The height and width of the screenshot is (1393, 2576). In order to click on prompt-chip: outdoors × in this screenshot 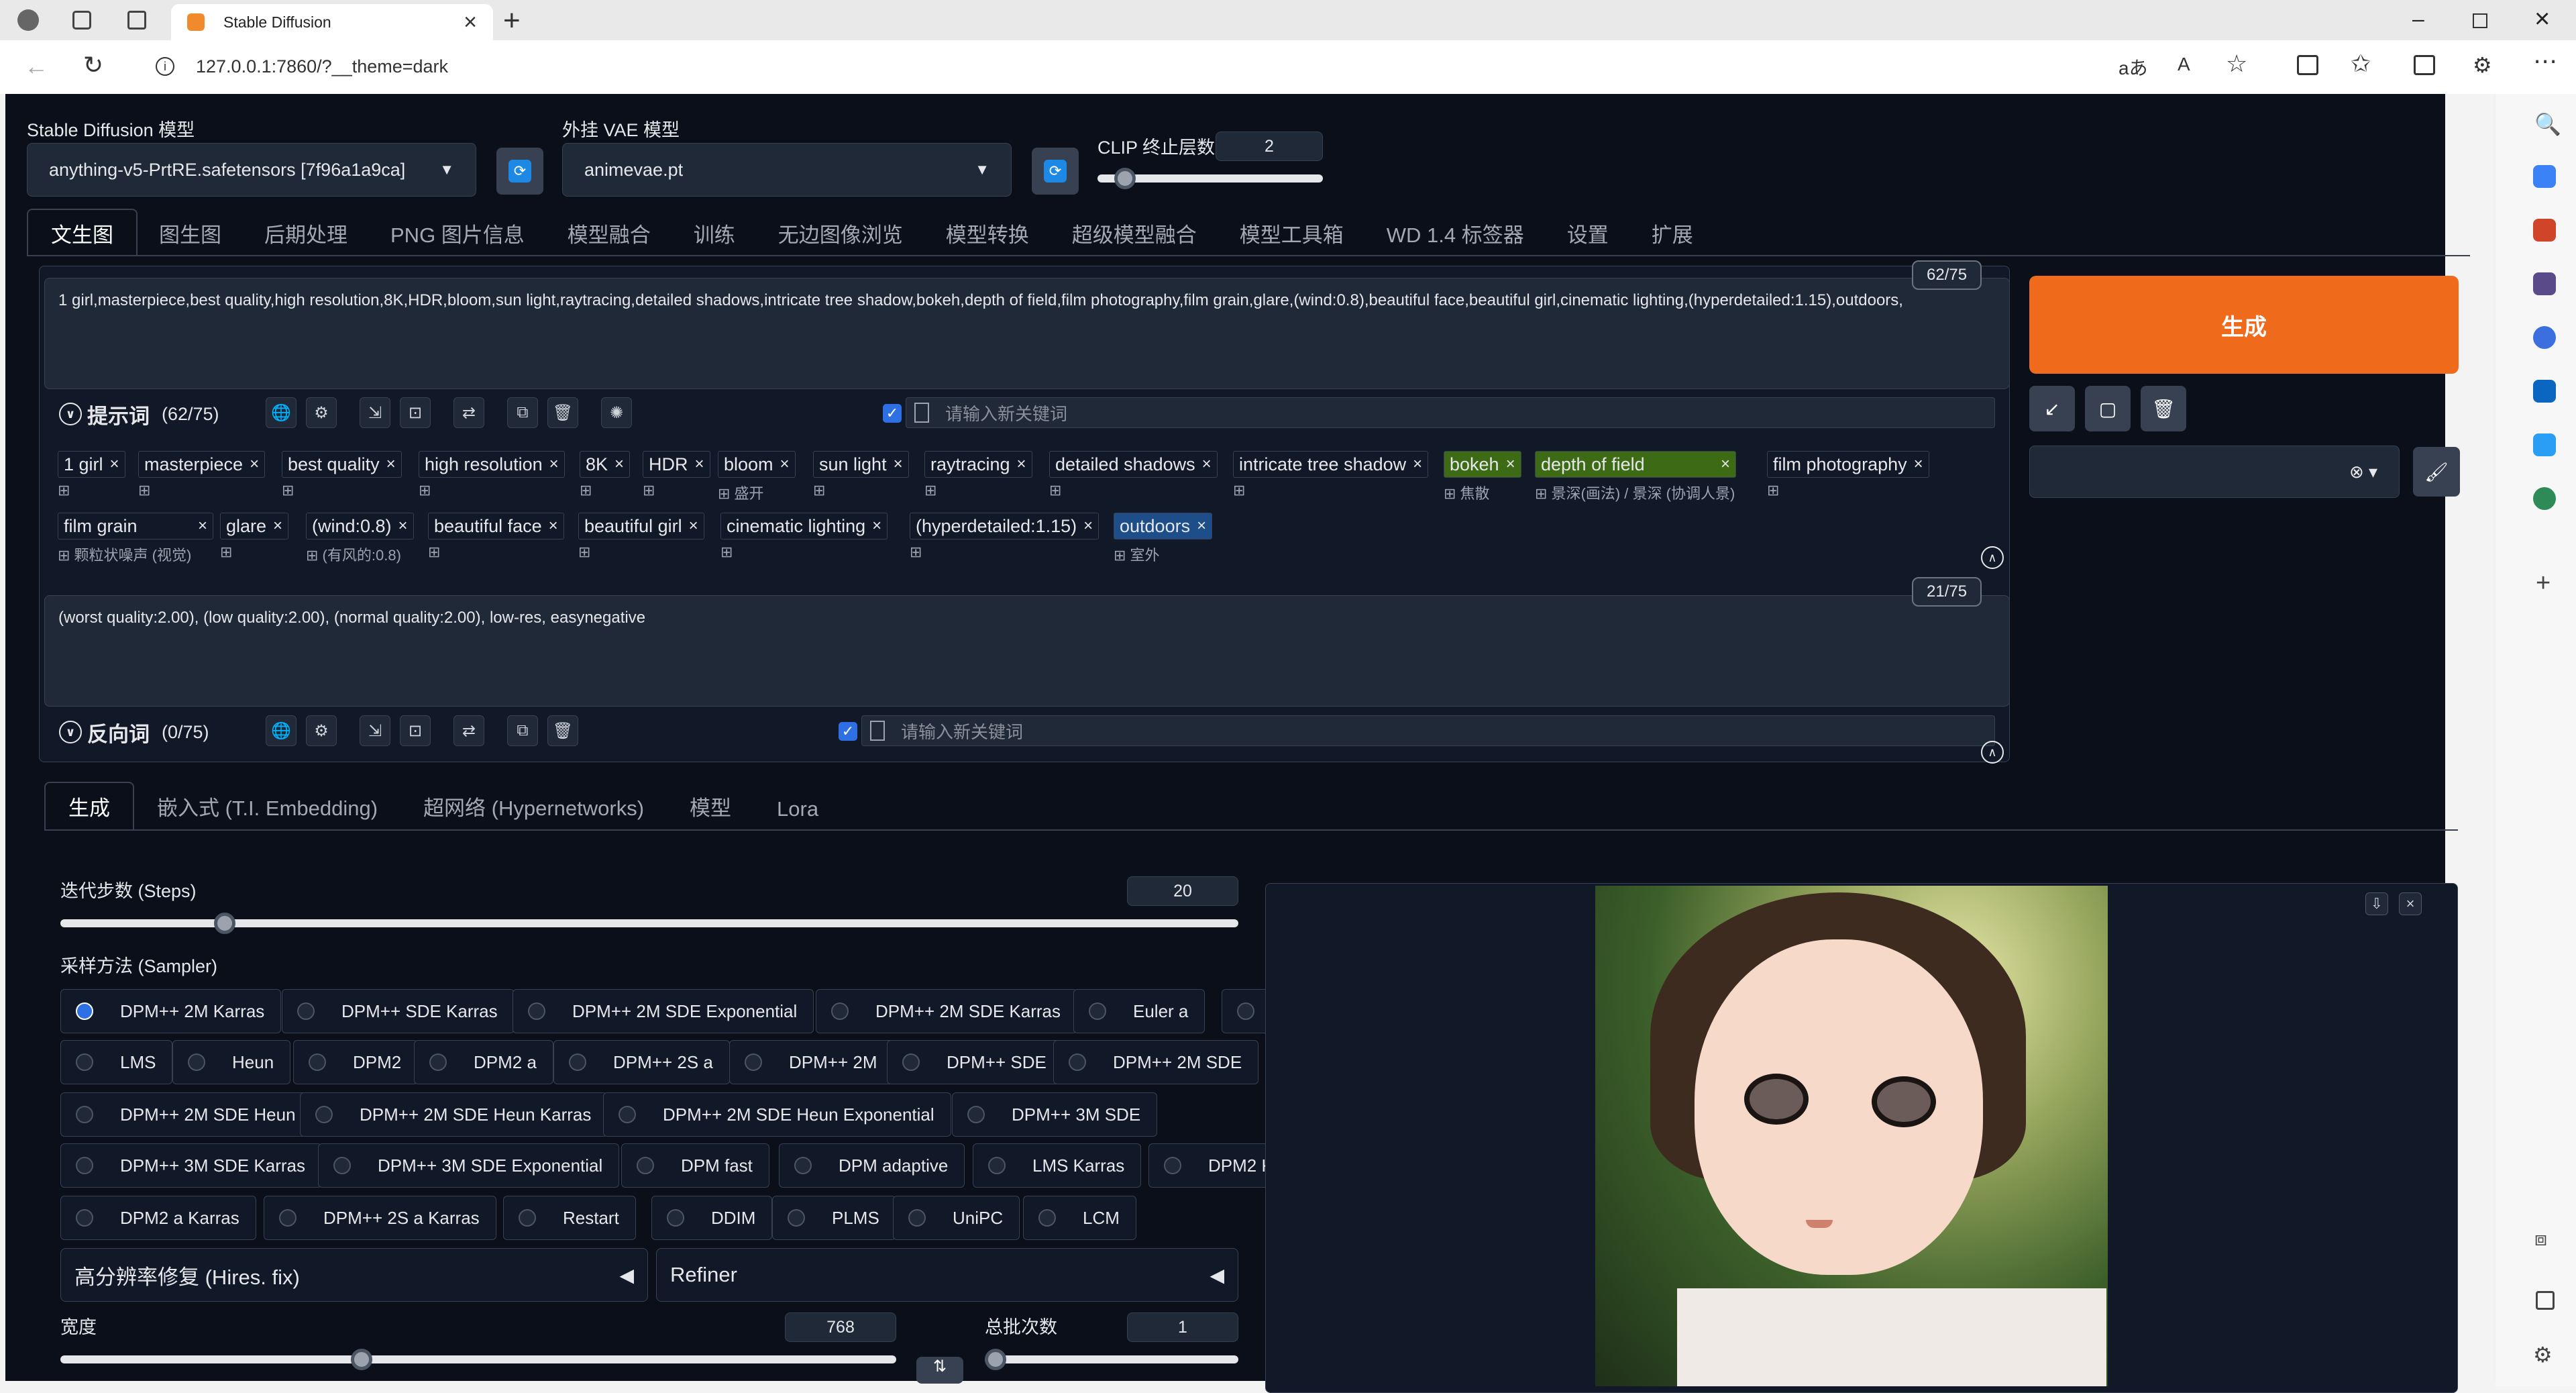, I will do `click(1163, 526)`.